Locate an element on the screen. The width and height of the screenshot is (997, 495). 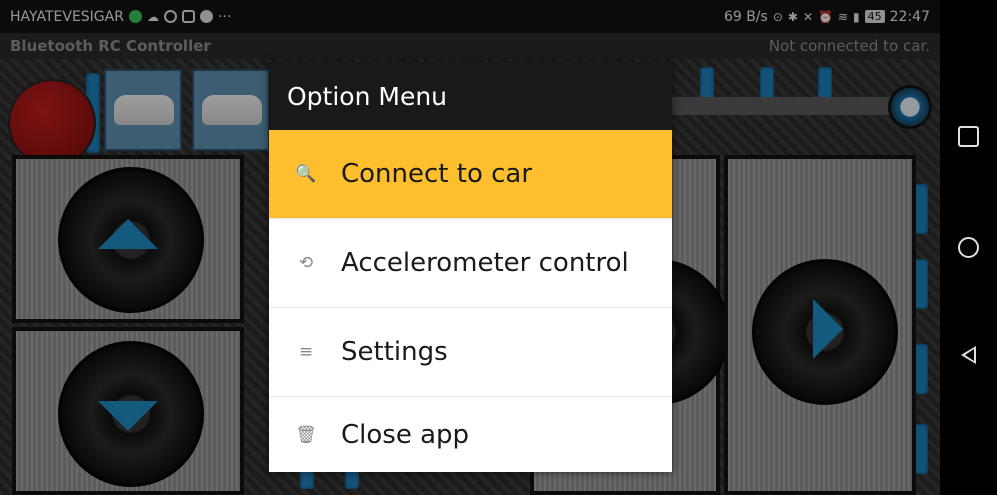
square-icon is located at coordinates (968, 136).